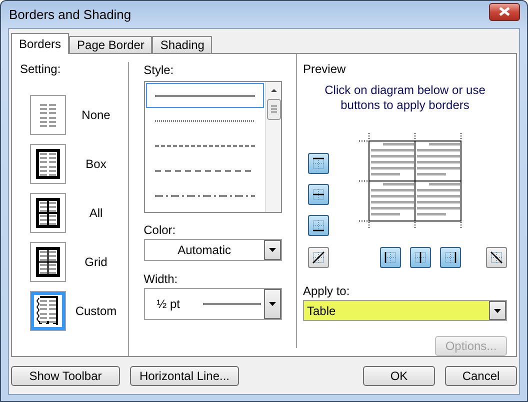  What do you see at coordinates (213, 147) in the screenshot?
I see `style-list` at bounding box center [213, 147].